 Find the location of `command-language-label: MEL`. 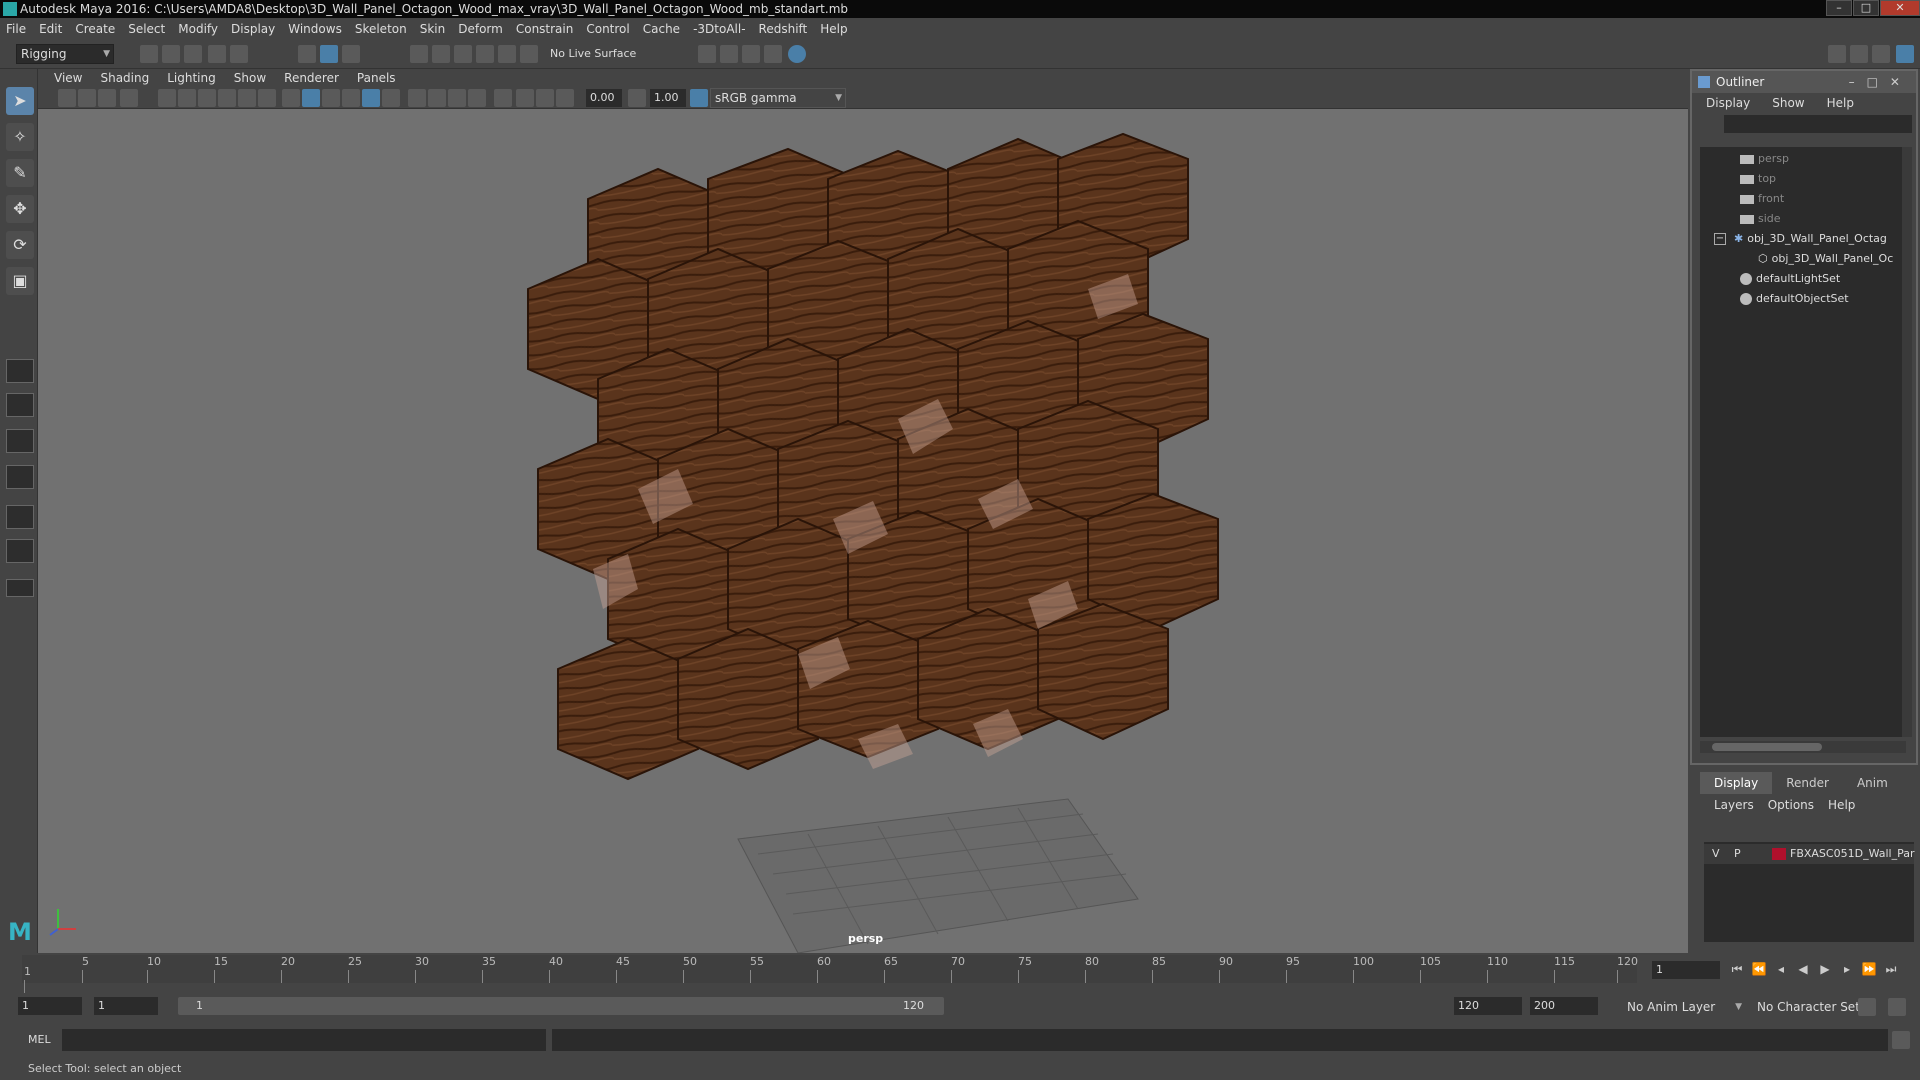

command-language-label: MEL is located at coordinates (39, 1039).